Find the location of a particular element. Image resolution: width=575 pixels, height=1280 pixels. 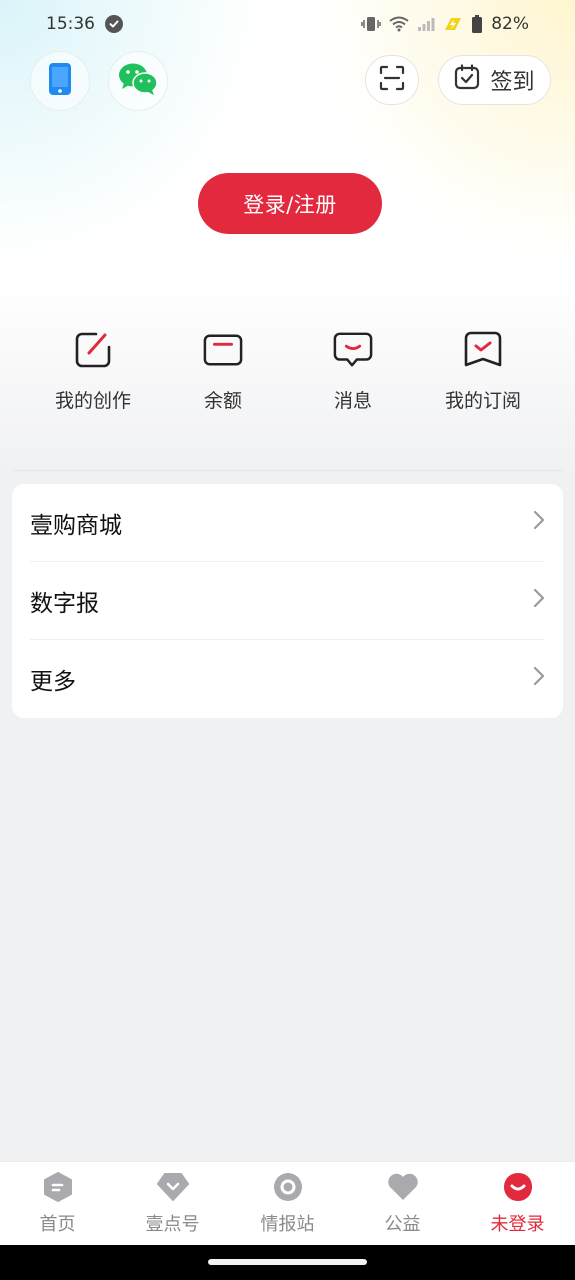

checkin-button: 签到 is located at coordinates (494, 80).